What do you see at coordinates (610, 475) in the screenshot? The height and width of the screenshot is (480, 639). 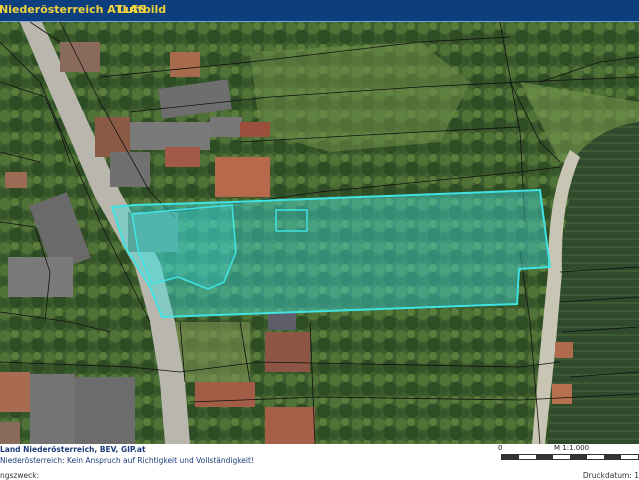 I see `print-date-label: Druckdatum: 1` at bounding box center [610, 475].